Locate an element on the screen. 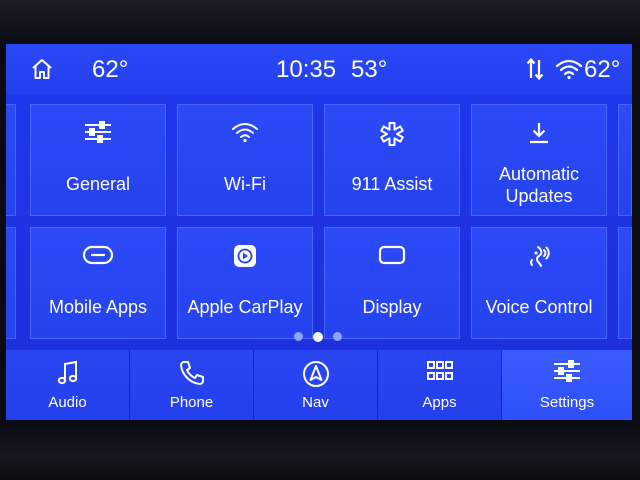  nav-apps-button: Apps is located at coordinates (440, 385).